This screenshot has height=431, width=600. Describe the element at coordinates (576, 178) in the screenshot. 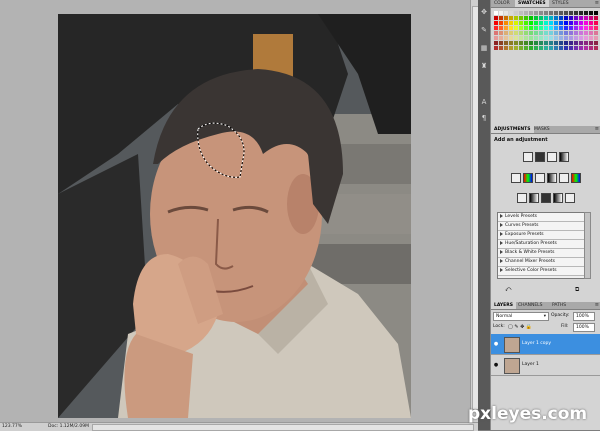

I see `channel-mixer-icon` at that location.